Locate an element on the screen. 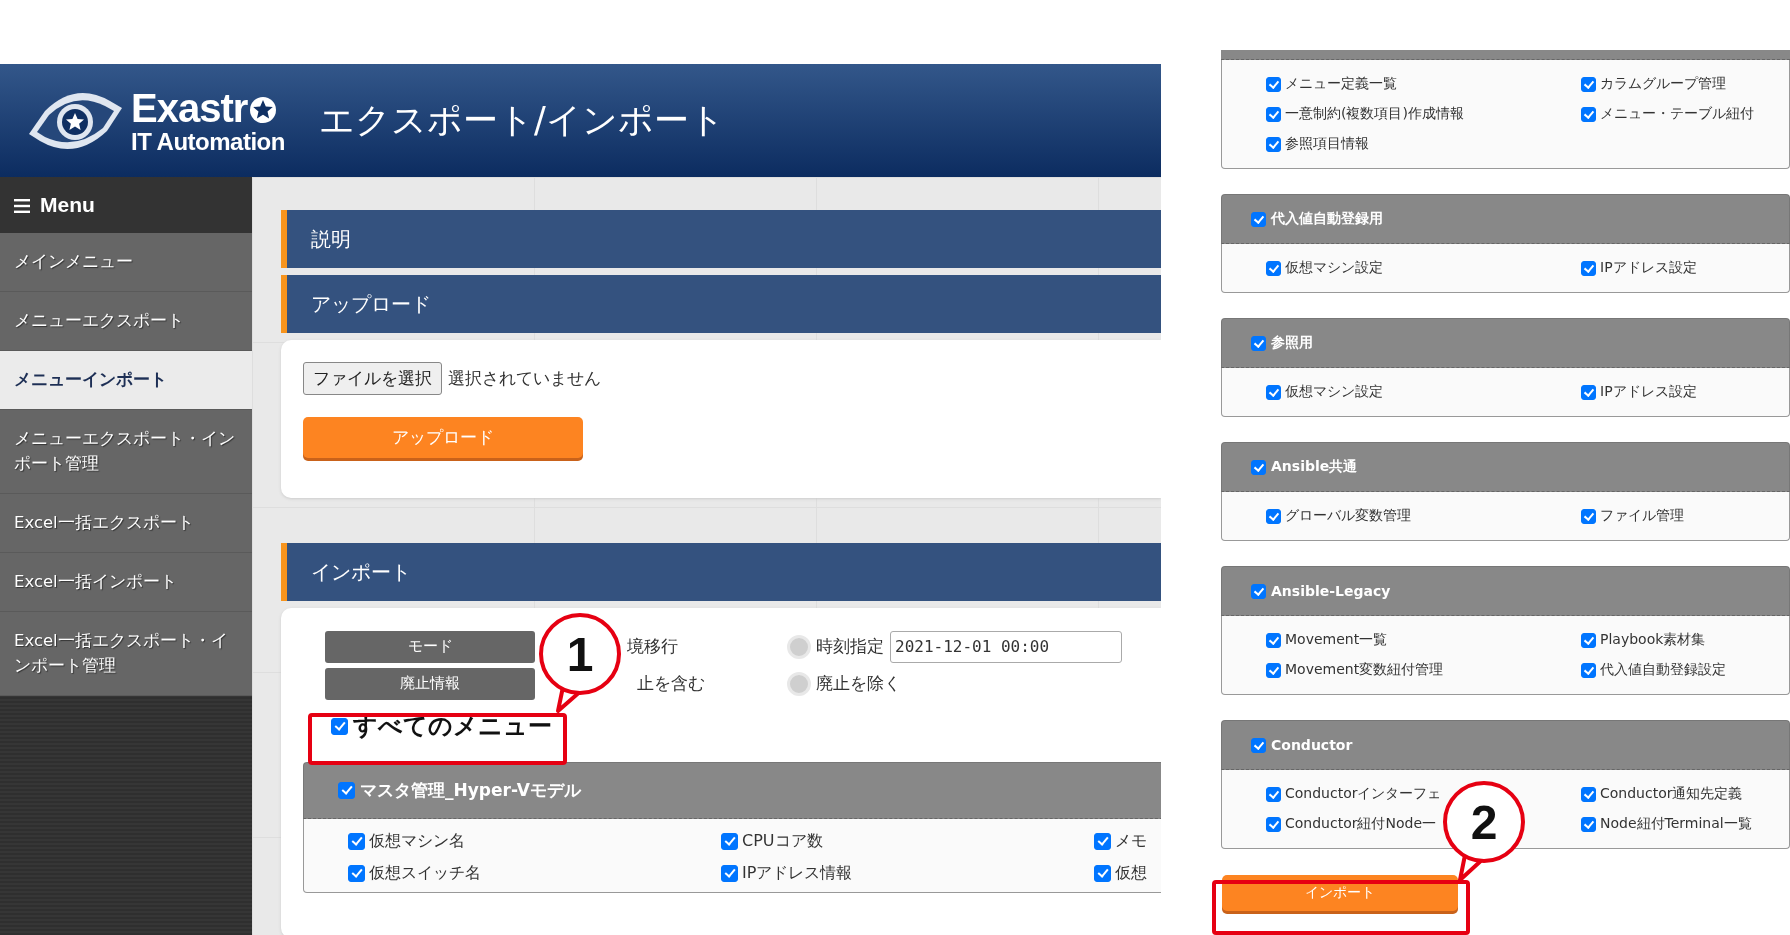  radio-label: 止を含む is located at coordinates (671, 683).